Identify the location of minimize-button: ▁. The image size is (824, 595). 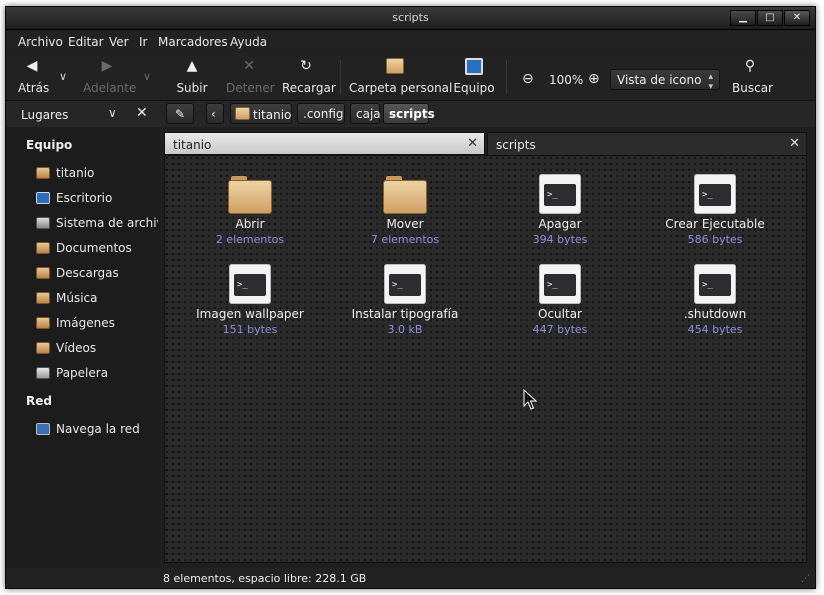
(743, 18).